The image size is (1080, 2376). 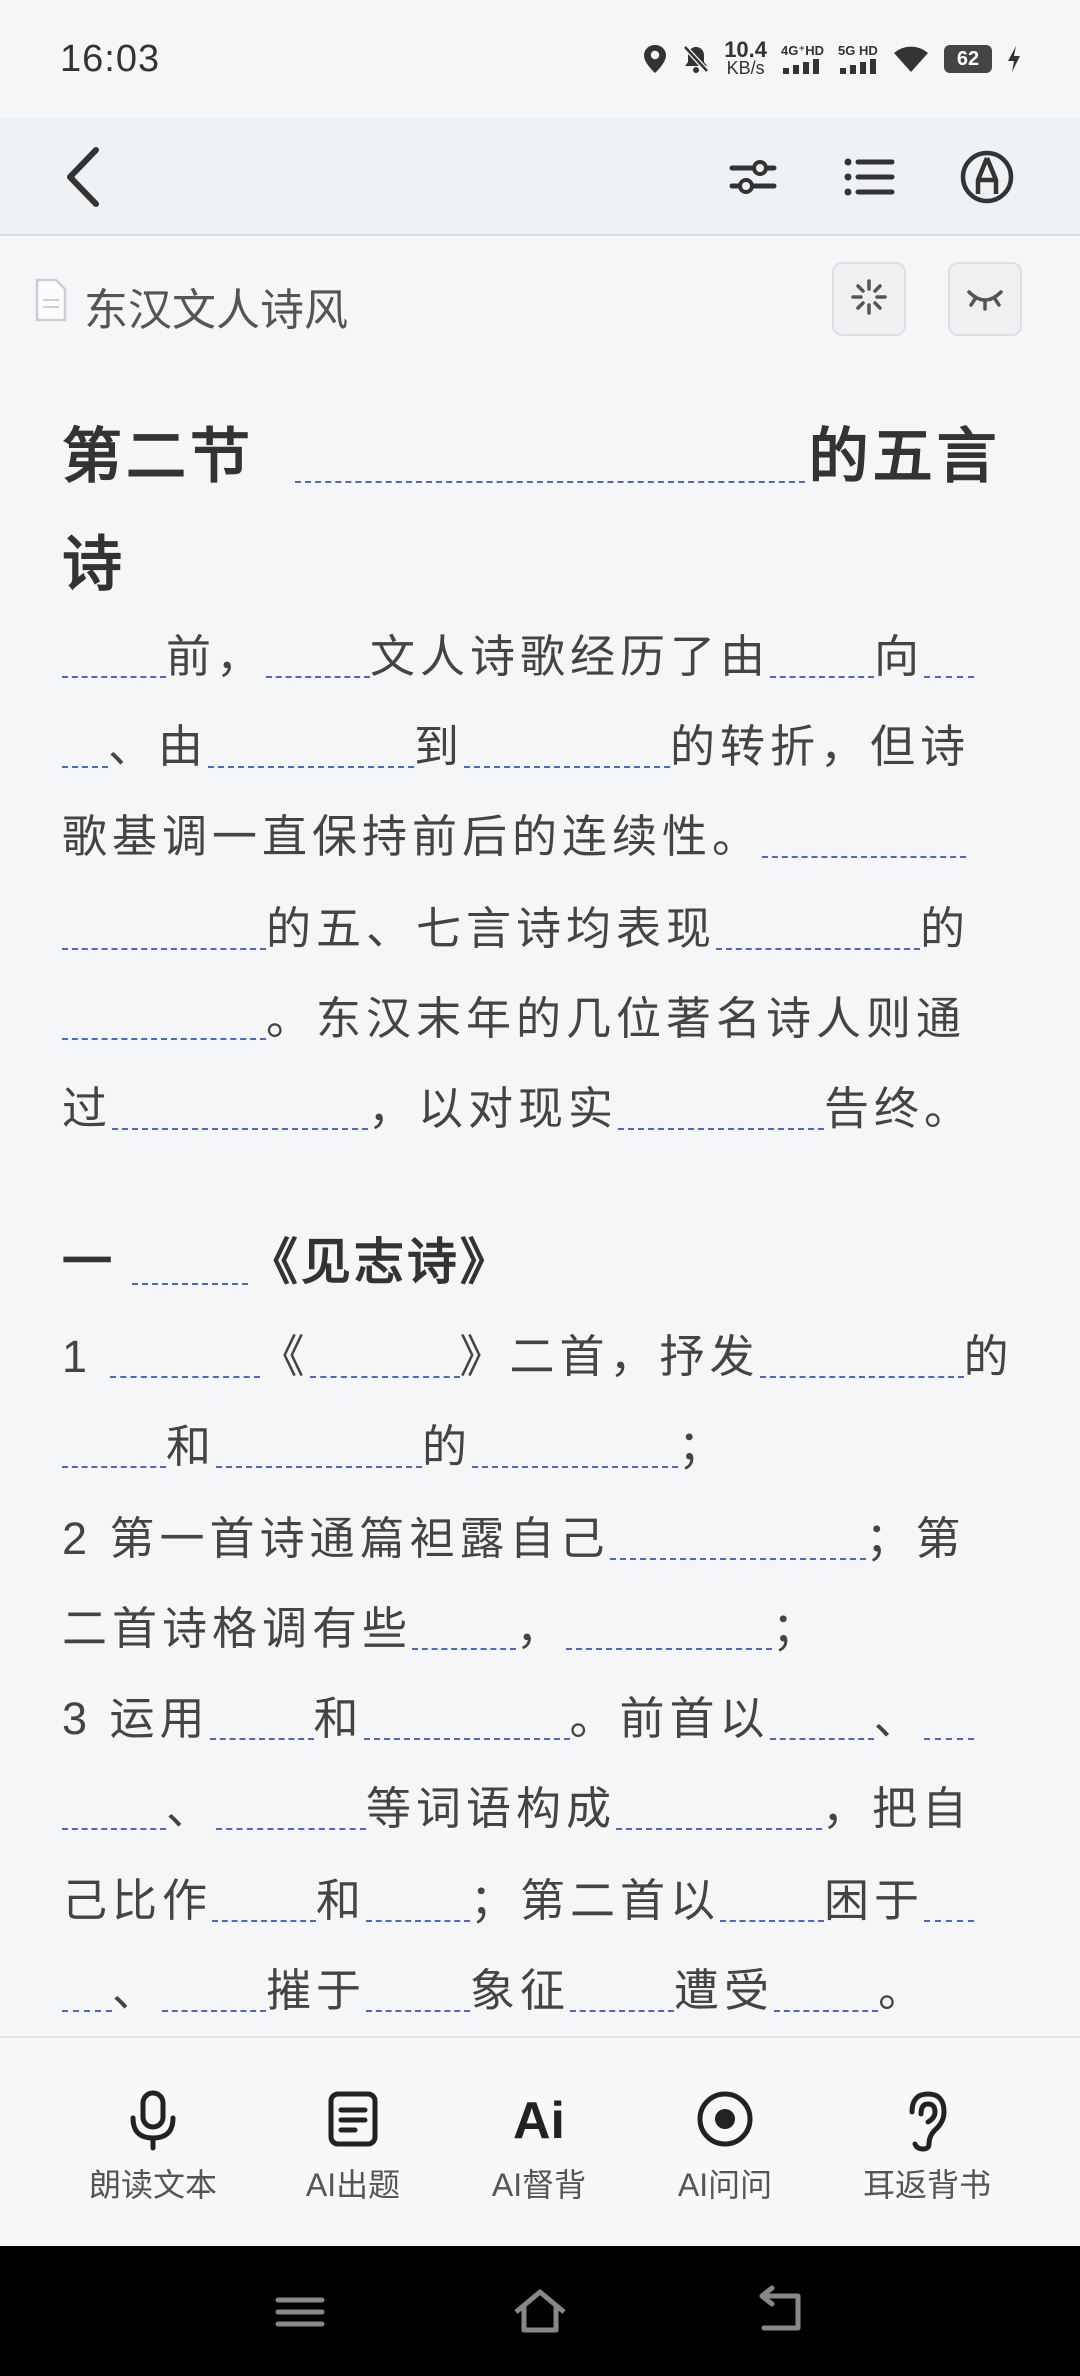 I want to click on back-arrow-icon, so click(x=780, y=2315).